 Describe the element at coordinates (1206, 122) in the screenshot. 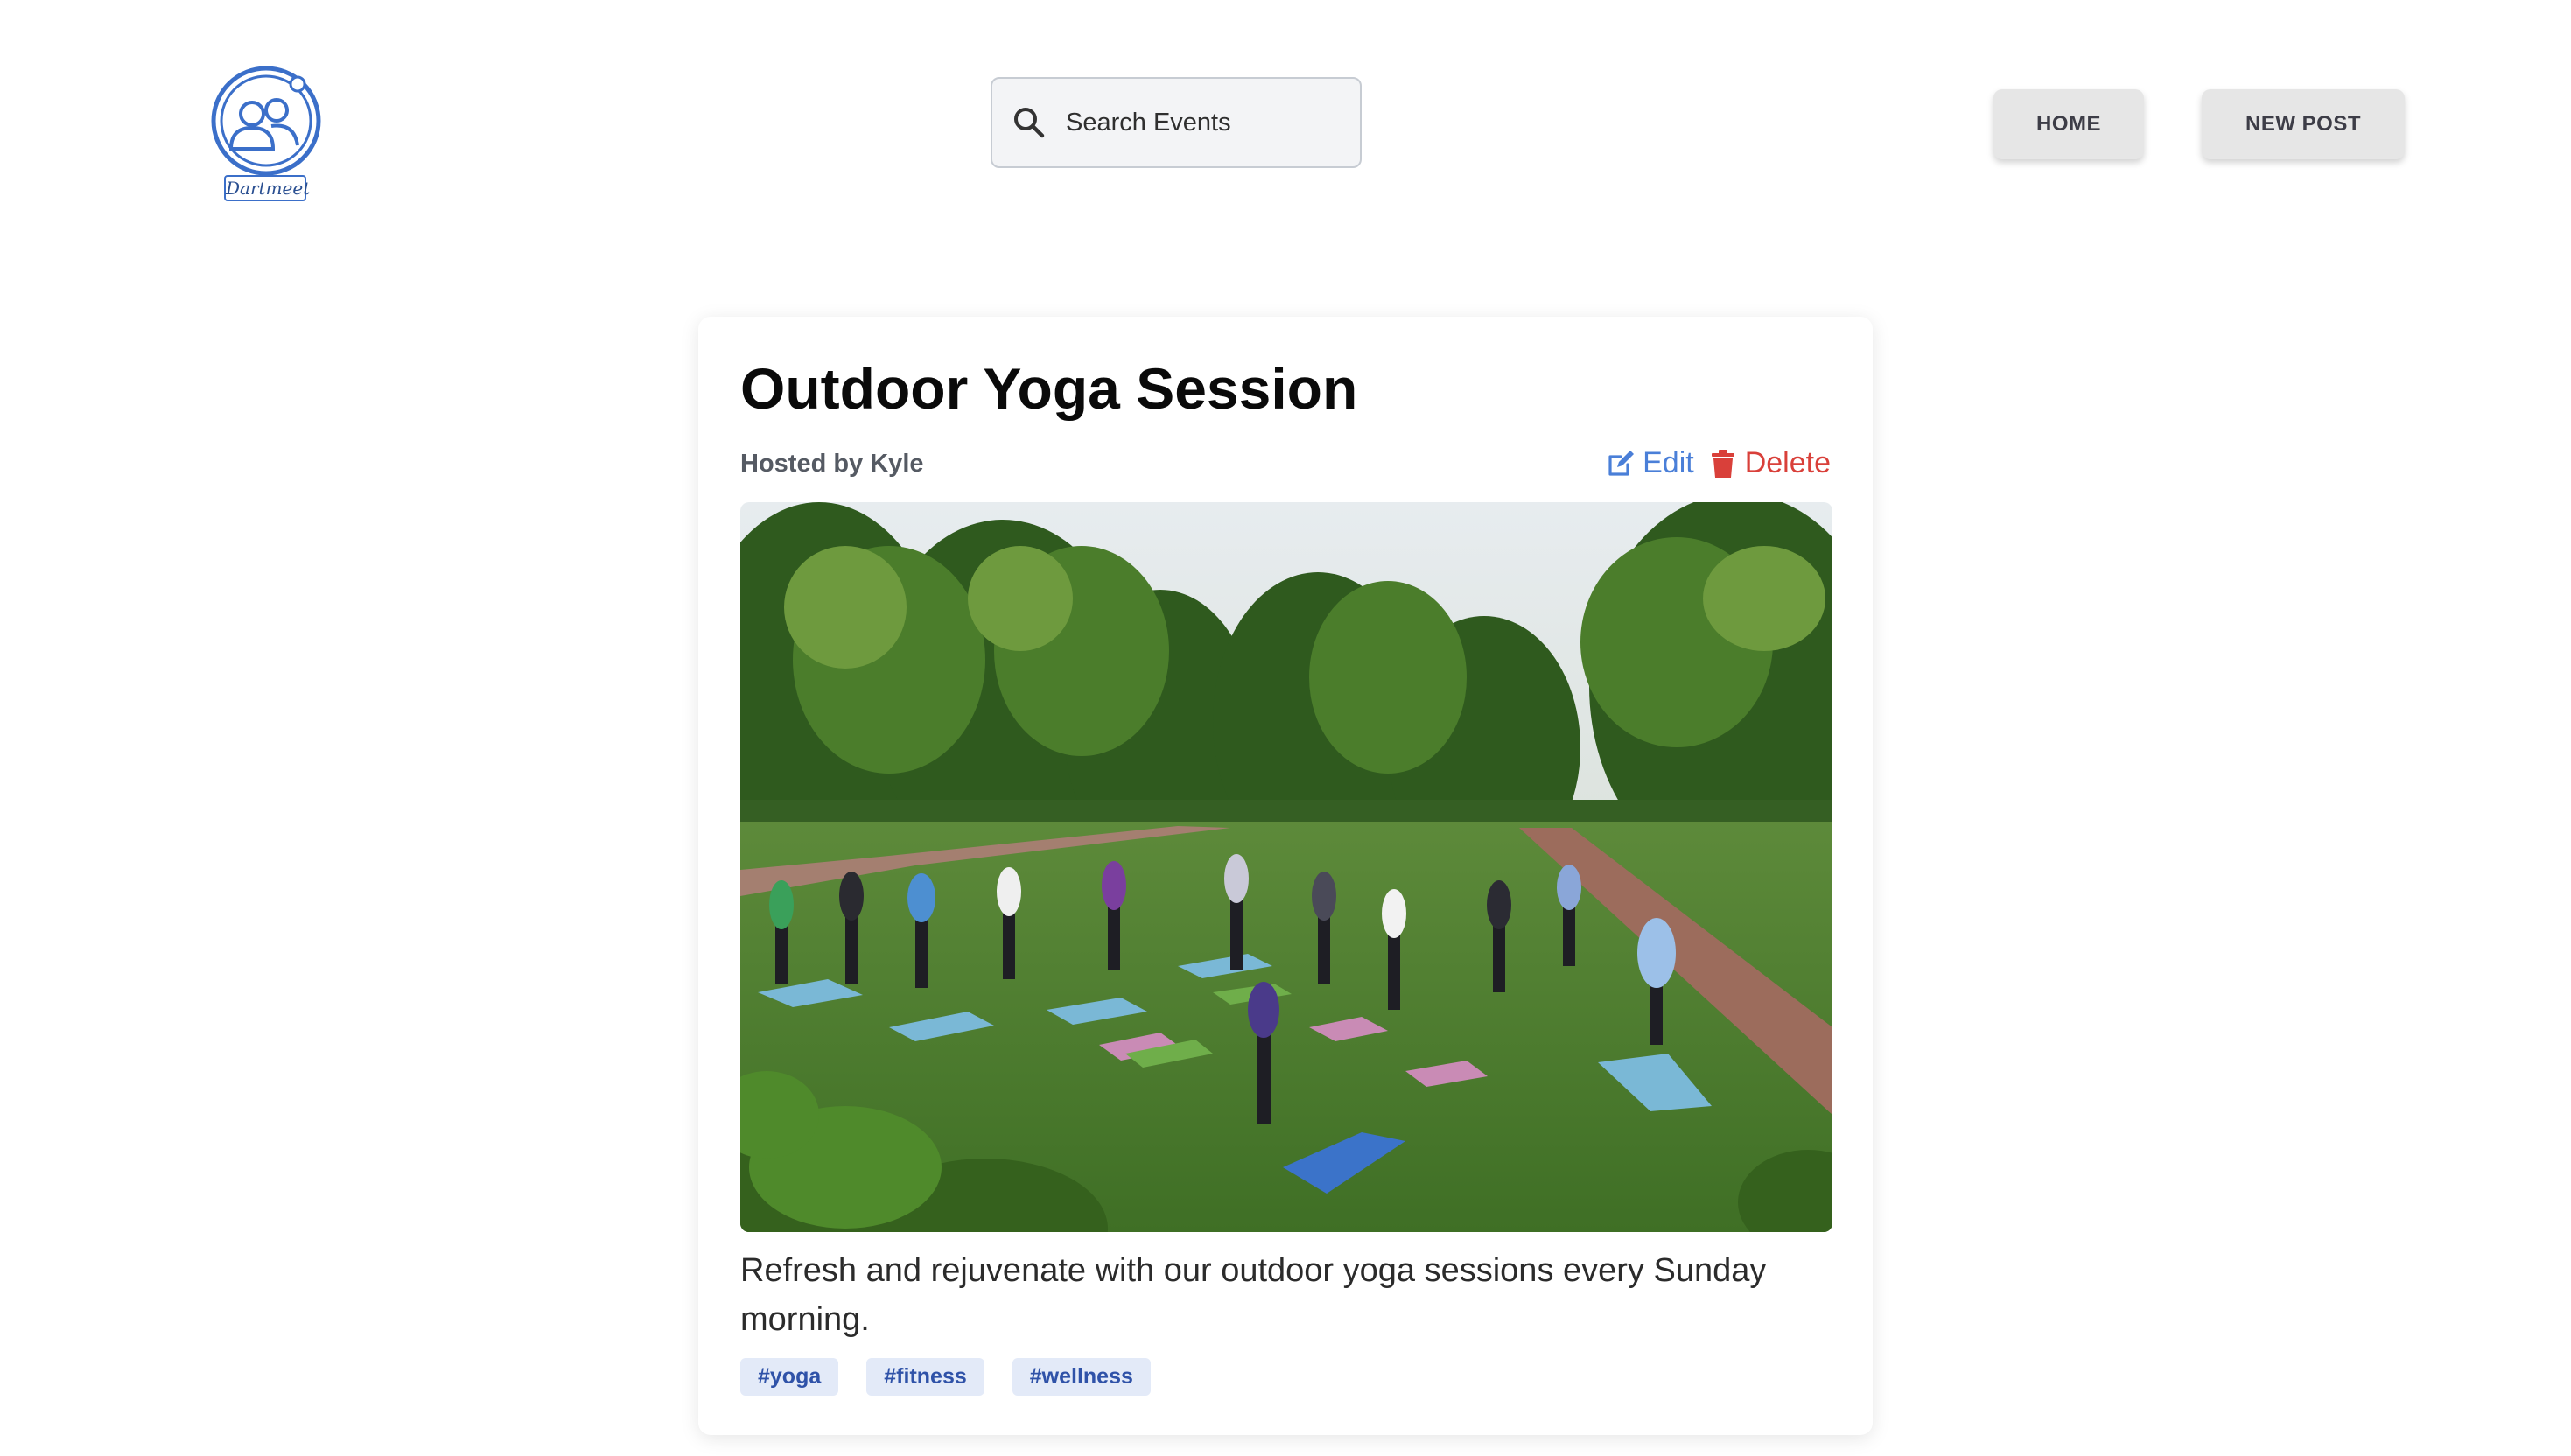

I see `search-input` at that location.